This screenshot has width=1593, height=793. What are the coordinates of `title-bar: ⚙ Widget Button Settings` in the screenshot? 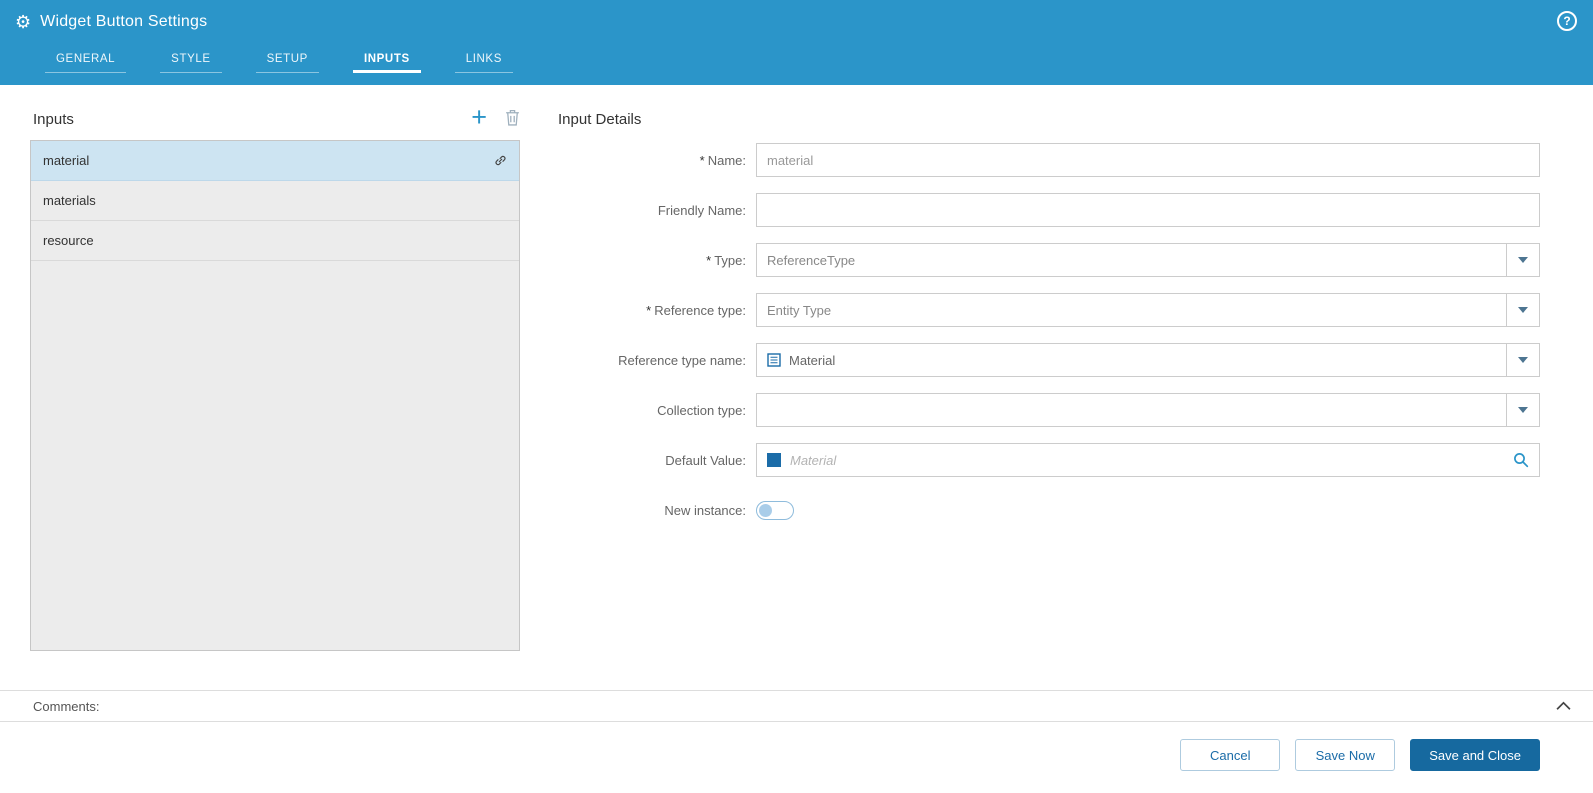 It's located at (796, 22).